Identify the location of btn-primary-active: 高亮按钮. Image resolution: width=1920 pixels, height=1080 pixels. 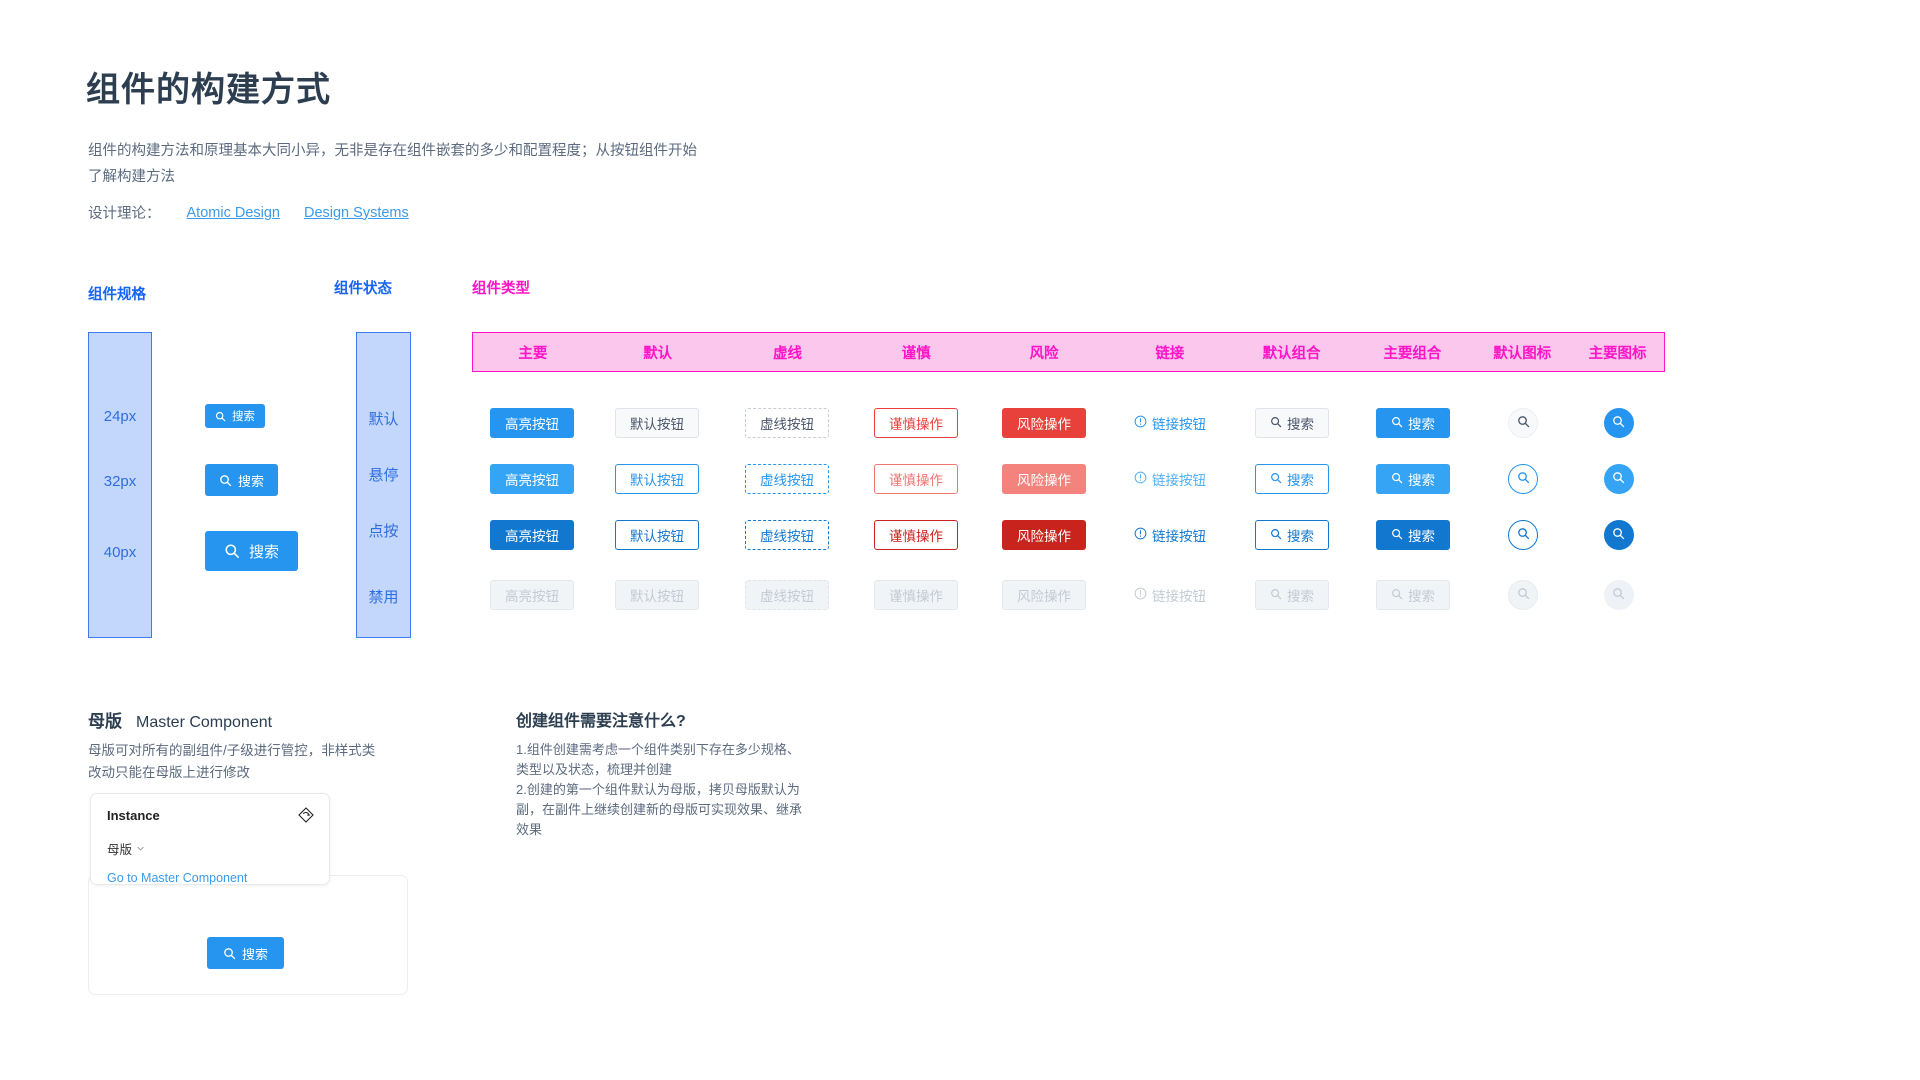
(532, 535).